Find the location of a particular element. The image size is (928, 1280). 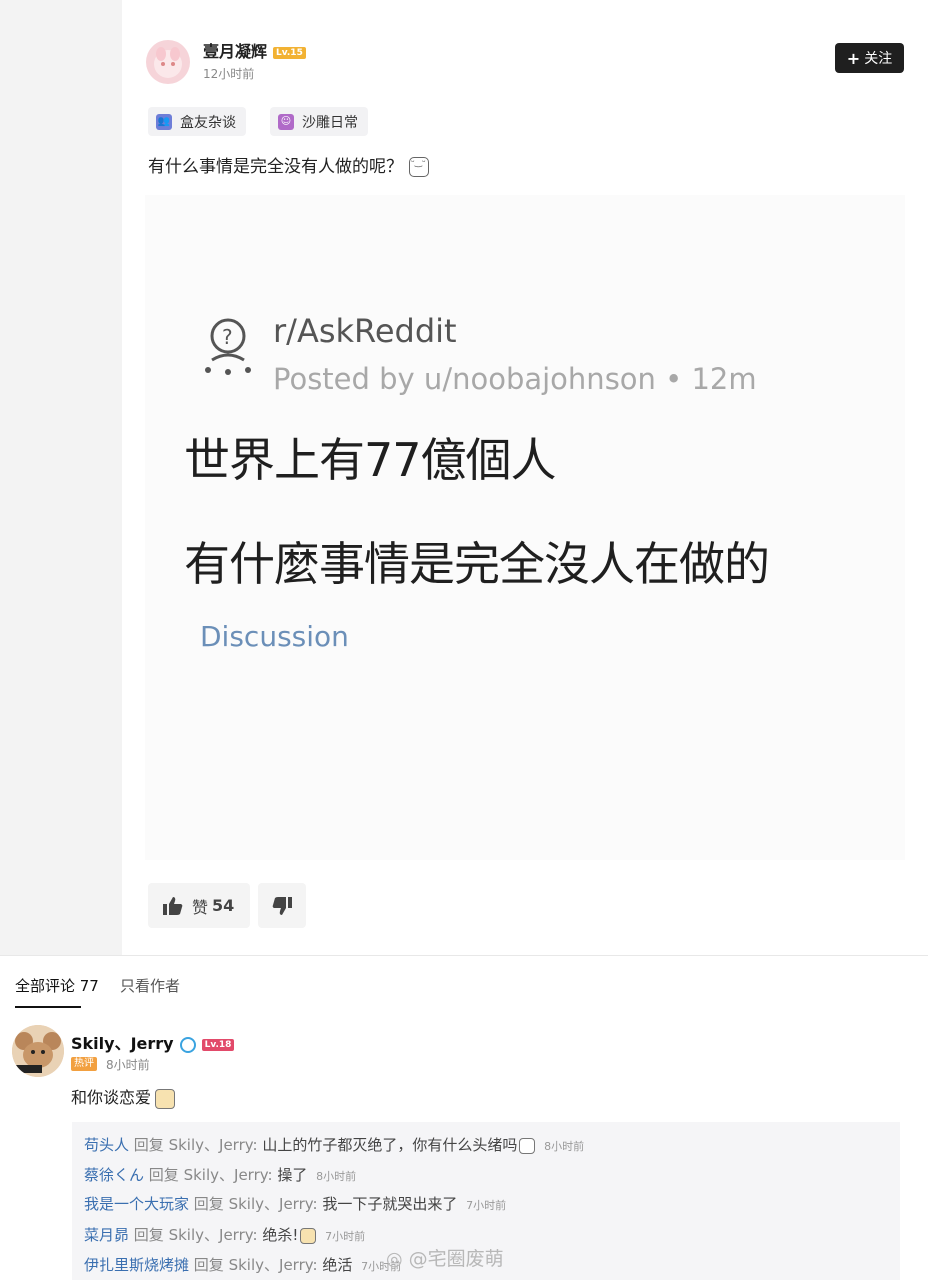

author-level-badge: Lv.15 is located at coordinates (289, 52).